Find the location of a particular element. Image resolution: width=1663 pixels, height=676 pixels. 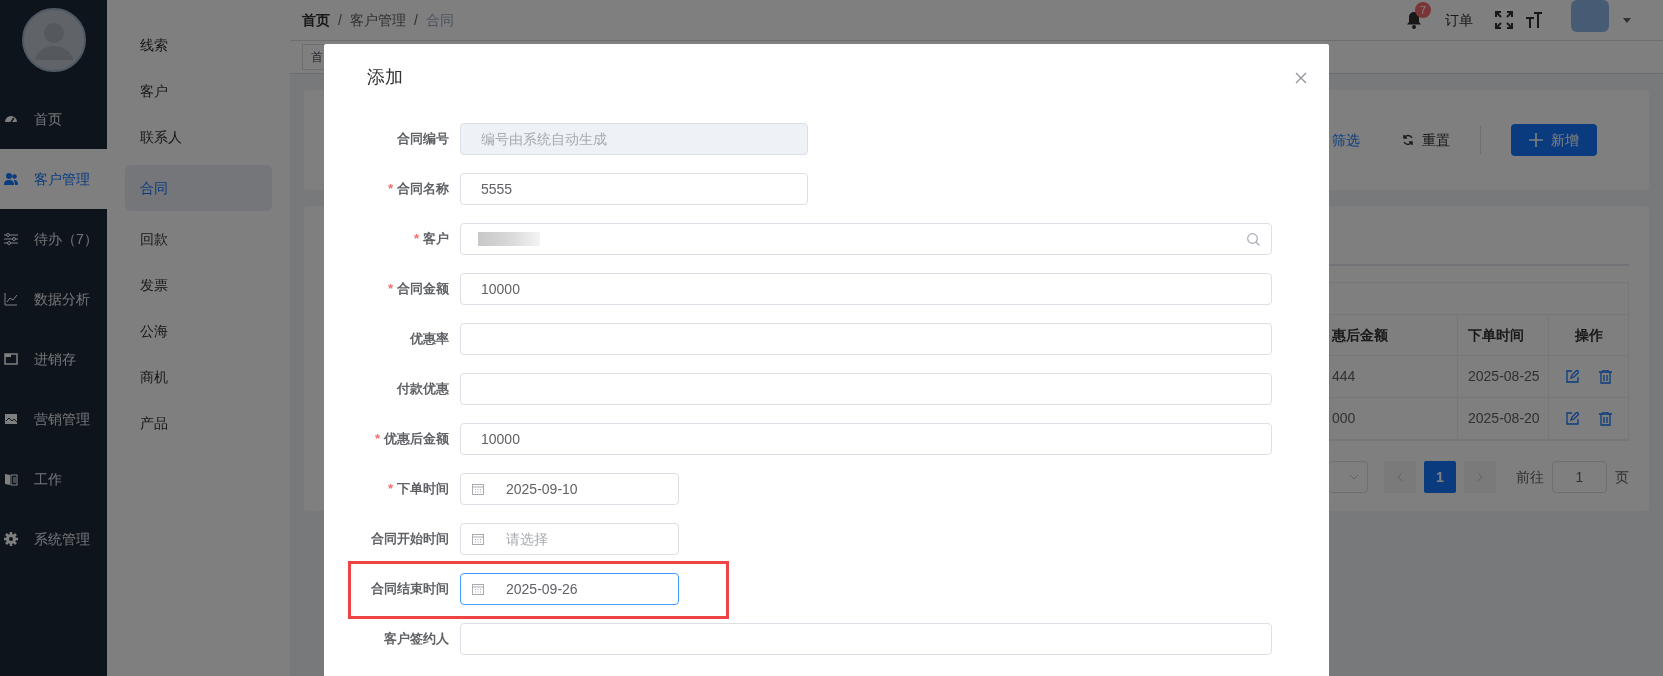

close-icon is located at coordinates (1301, 77).